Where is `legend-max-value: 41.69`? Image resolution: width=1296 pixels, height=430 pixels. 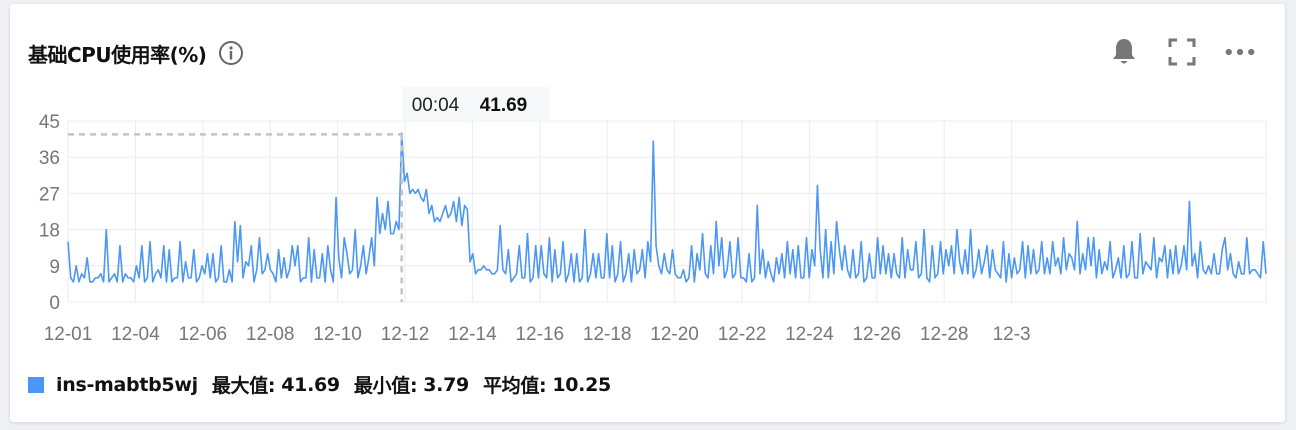 legend-max-value: 41.69 is located at coordinates (310, 384).